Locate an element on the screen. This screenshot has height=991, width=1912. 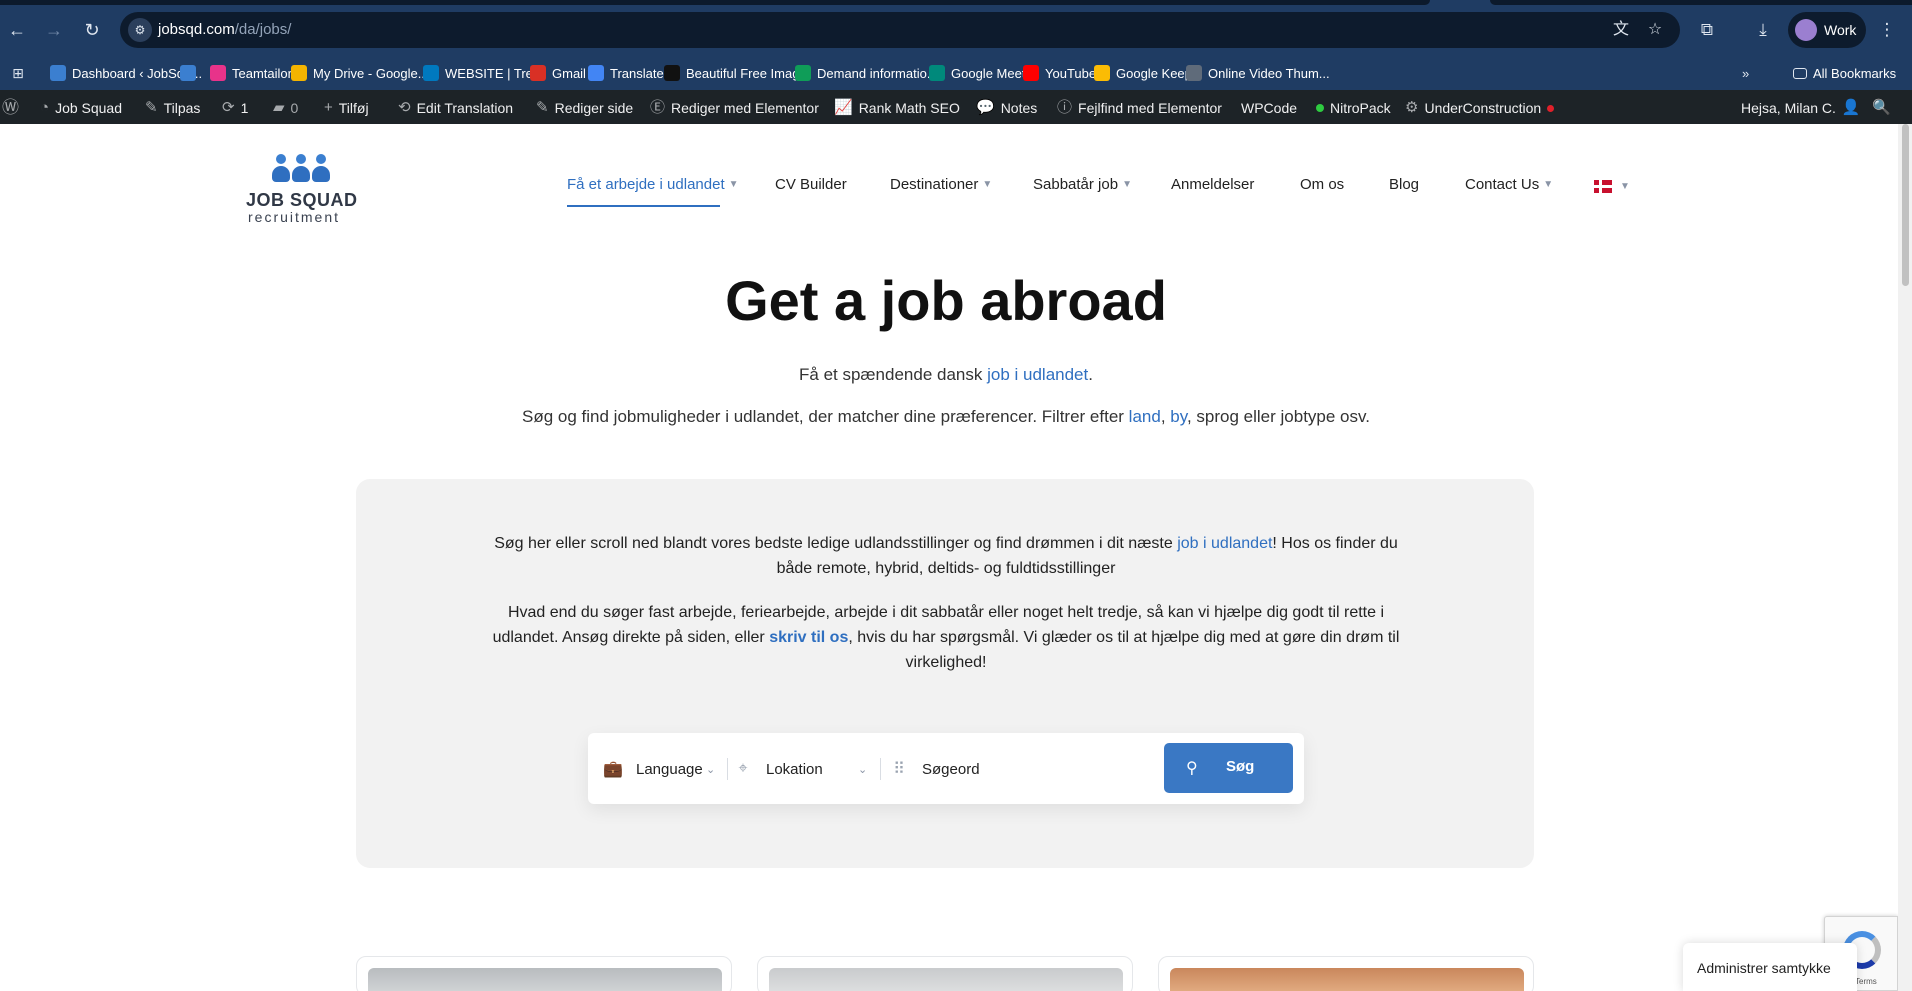
adminbar-debug: ⓘ Fejlfind med Elementor is located at coordinates (1139, 108).